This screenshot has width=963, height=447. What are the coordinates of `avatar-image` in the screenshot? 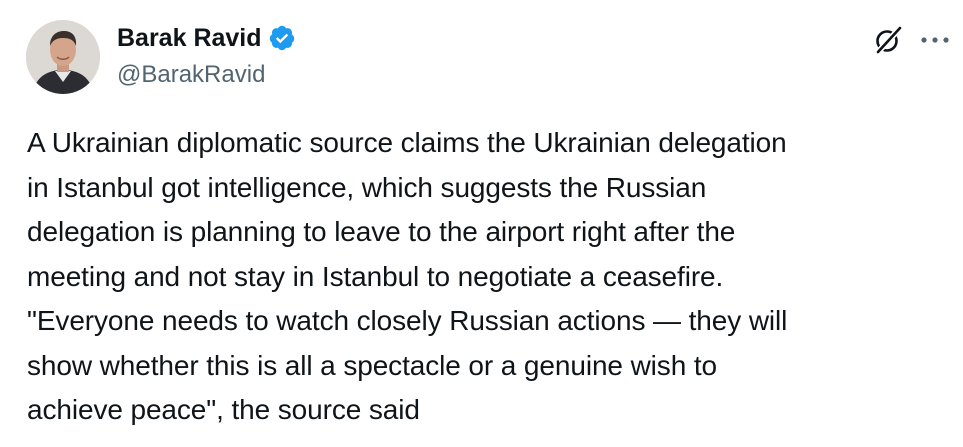 It's located at (63, 57).